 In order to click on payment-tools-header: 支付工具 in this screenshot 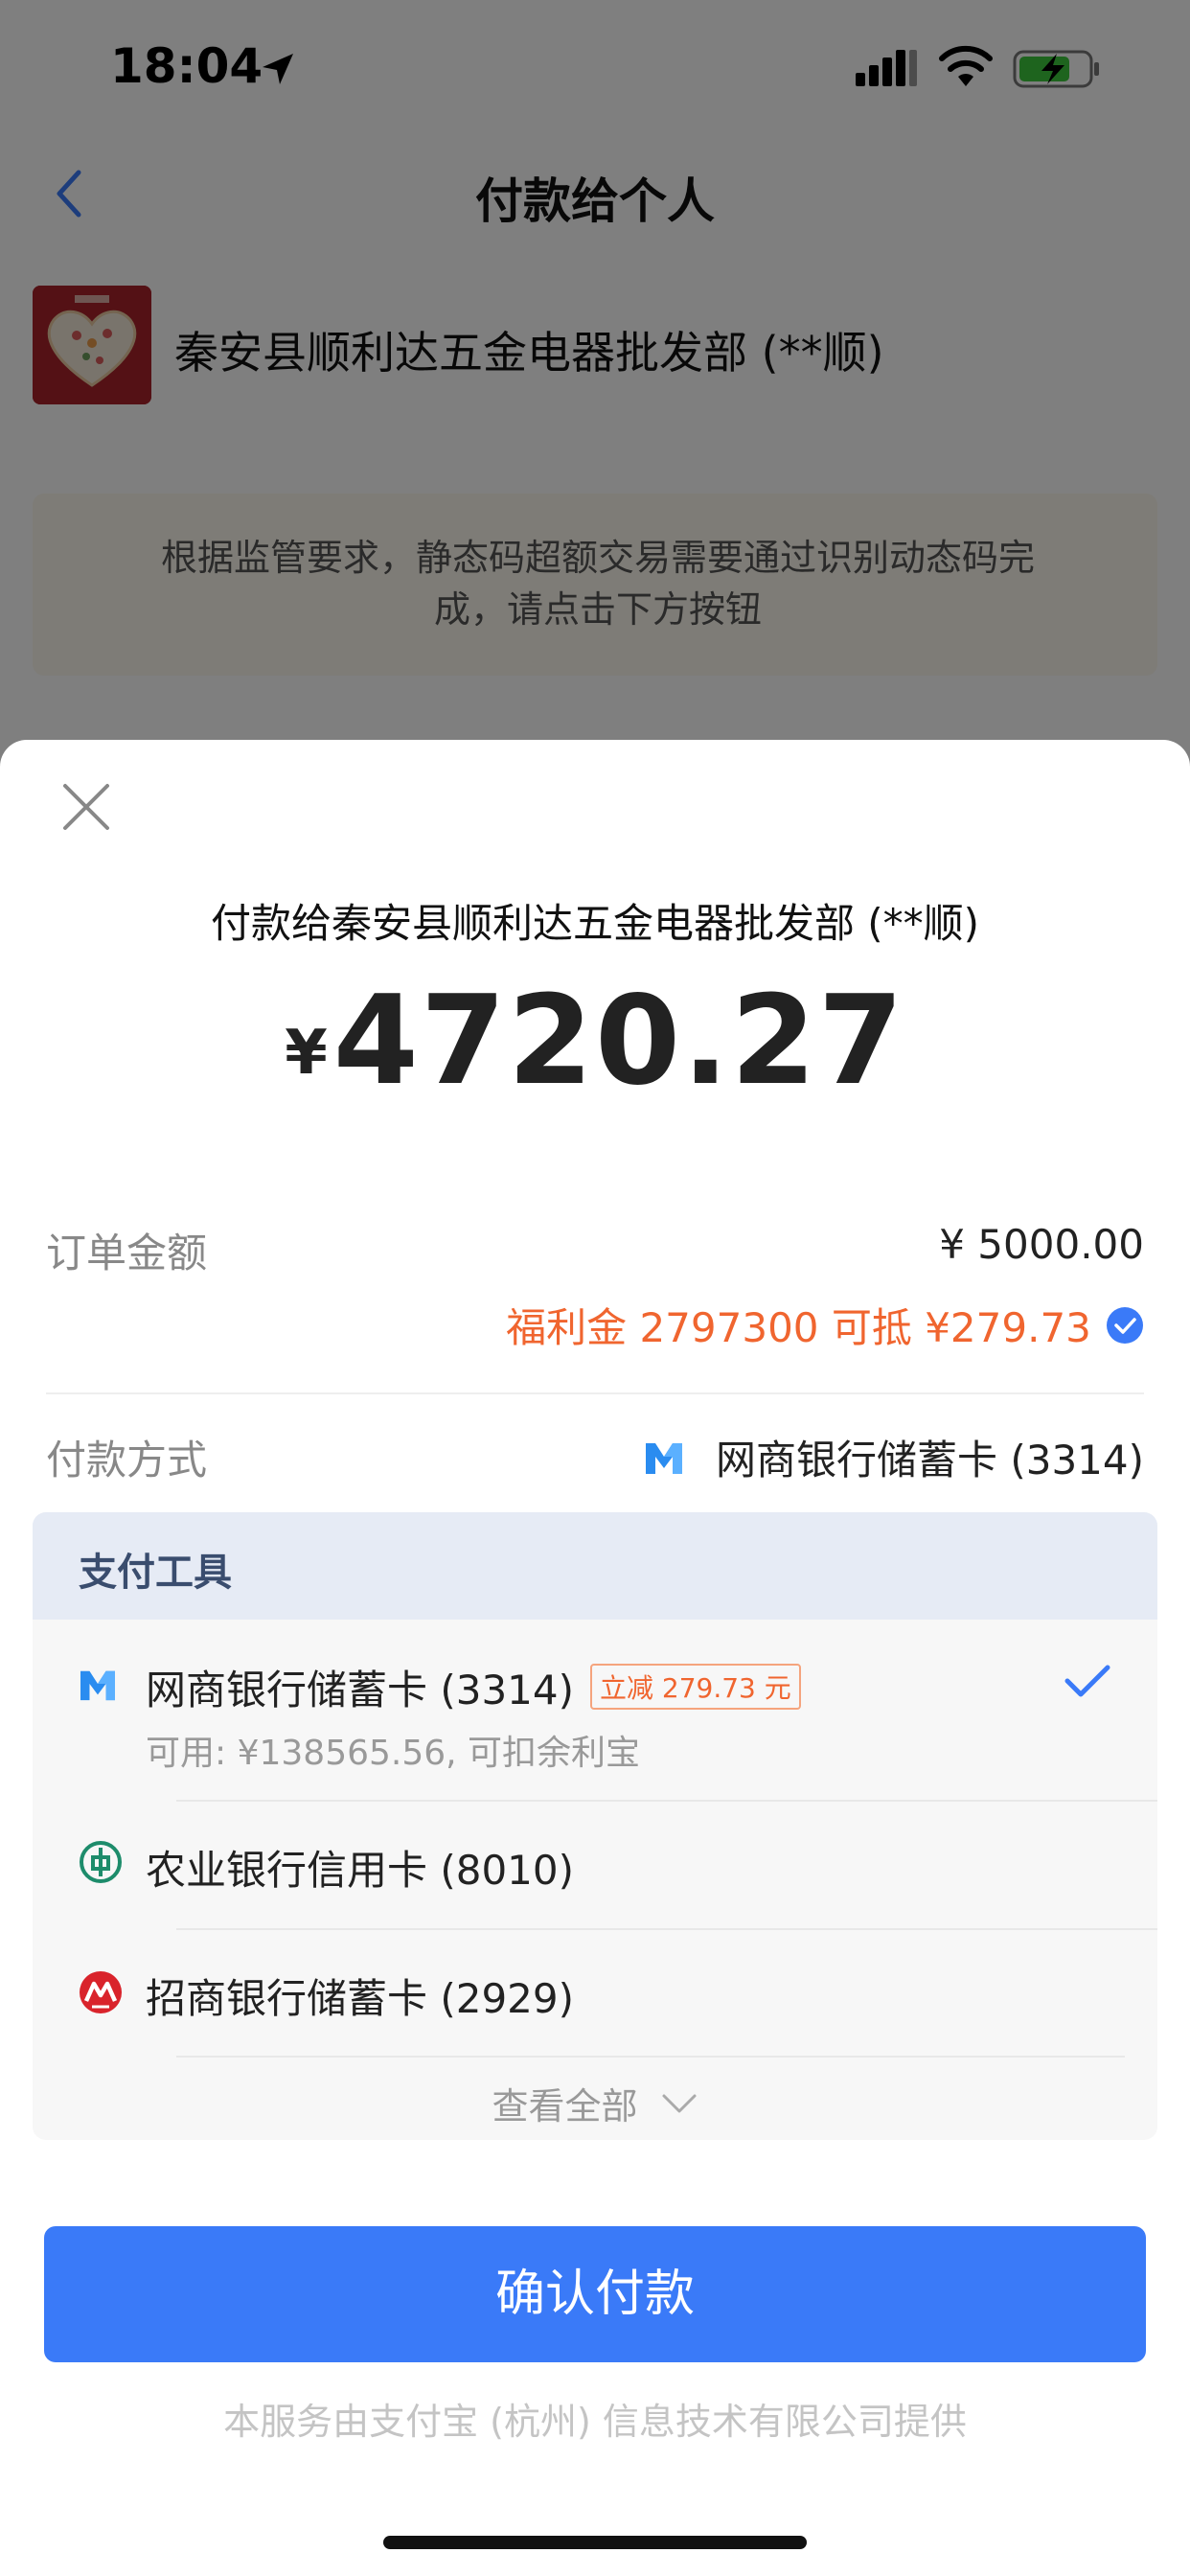, I will do `click(595, 1566)`.